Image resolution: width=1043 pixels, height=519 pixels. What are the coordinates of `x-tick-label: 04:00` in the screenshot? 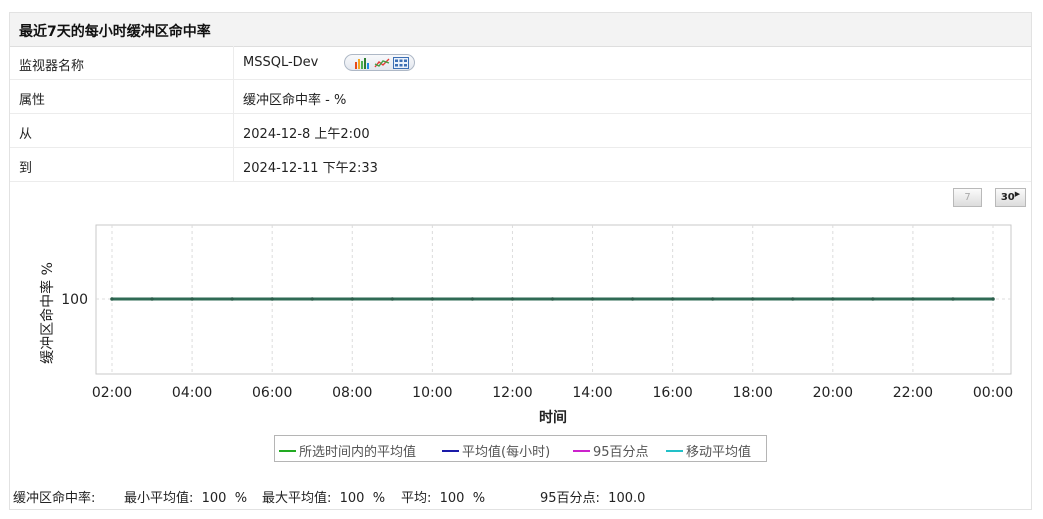 It's located at (192, 393).